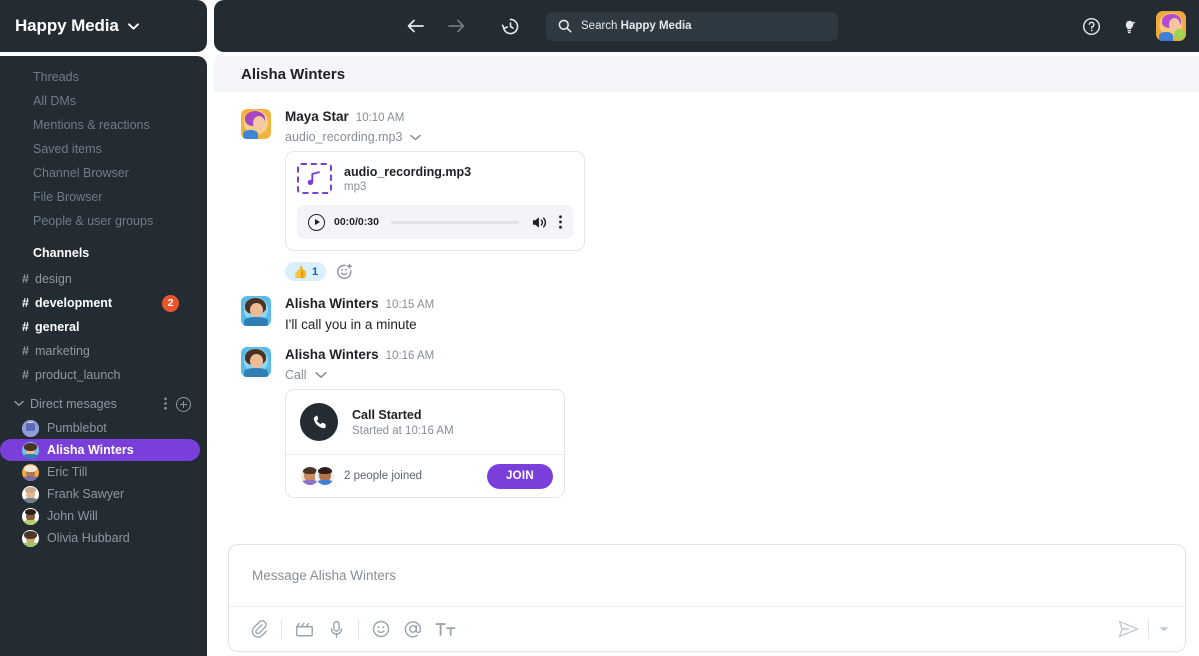 This screenshot has width=1199, height=656. Describe the element at coordinates (1129, 26) in the screenshot. I see `lightbulb-icon` at that location.